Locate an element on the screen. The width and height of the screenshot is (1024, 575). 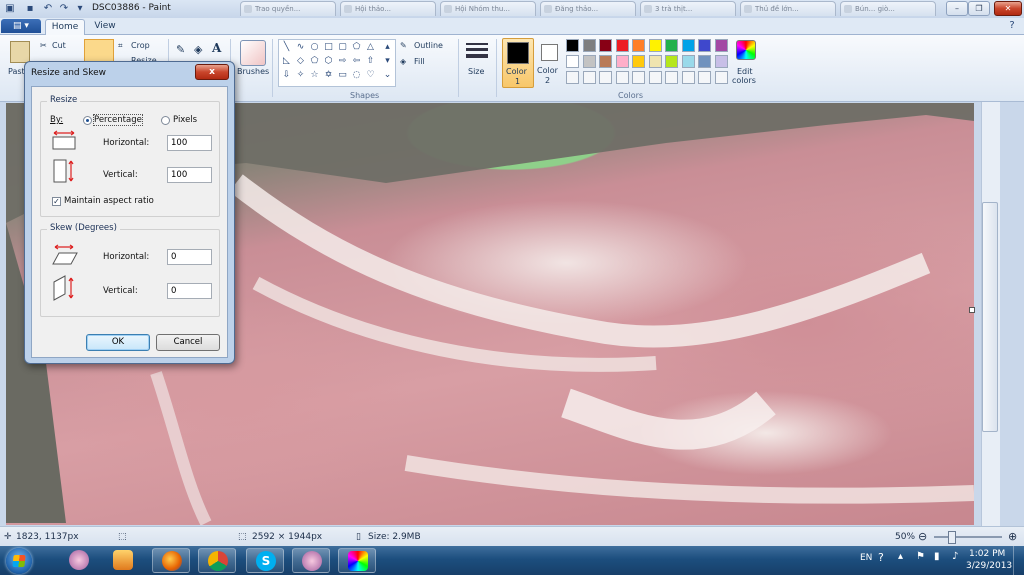
pentagon-shape-icon: ⬠ is located at coordinates (314, 61).